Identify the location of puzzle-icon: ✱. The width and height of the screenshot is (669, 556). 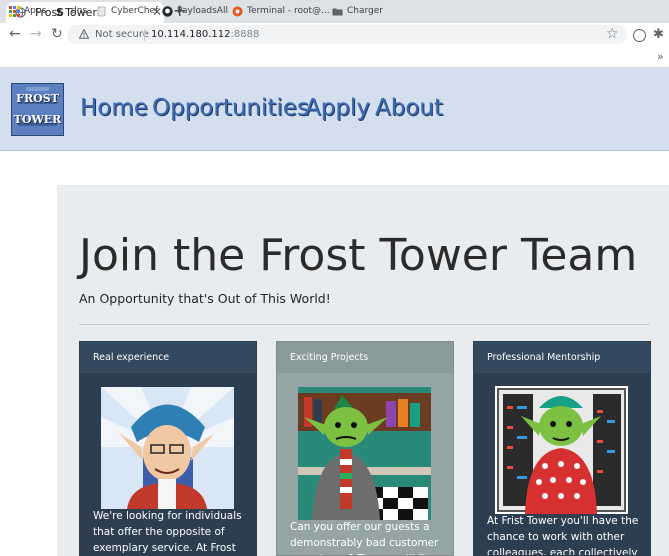
(658, 34).